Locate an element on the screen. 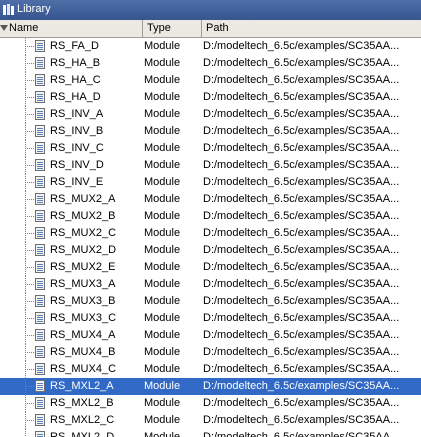 The width and height of the screenshot is (421, 437). row-name: RS_MUX4_B is located at coordinates (83, 352).